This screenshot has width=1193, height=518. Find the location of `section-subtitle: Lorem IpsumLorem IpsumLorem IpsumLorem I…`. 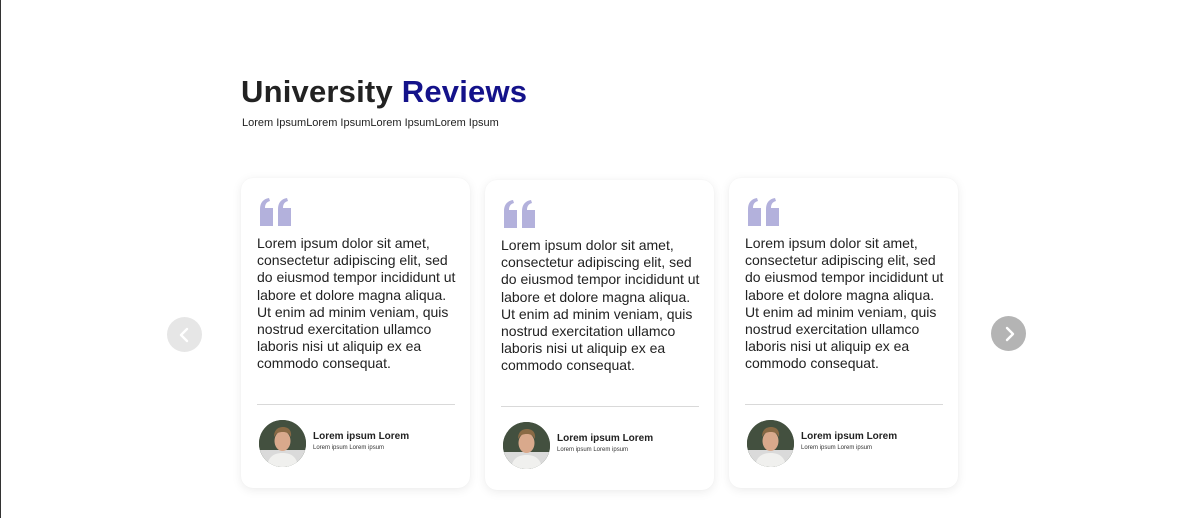

section-subtitle: Lorem IpsumLorem IpsumLorem IpsumLorem I… is located at coordinates (370, 123).